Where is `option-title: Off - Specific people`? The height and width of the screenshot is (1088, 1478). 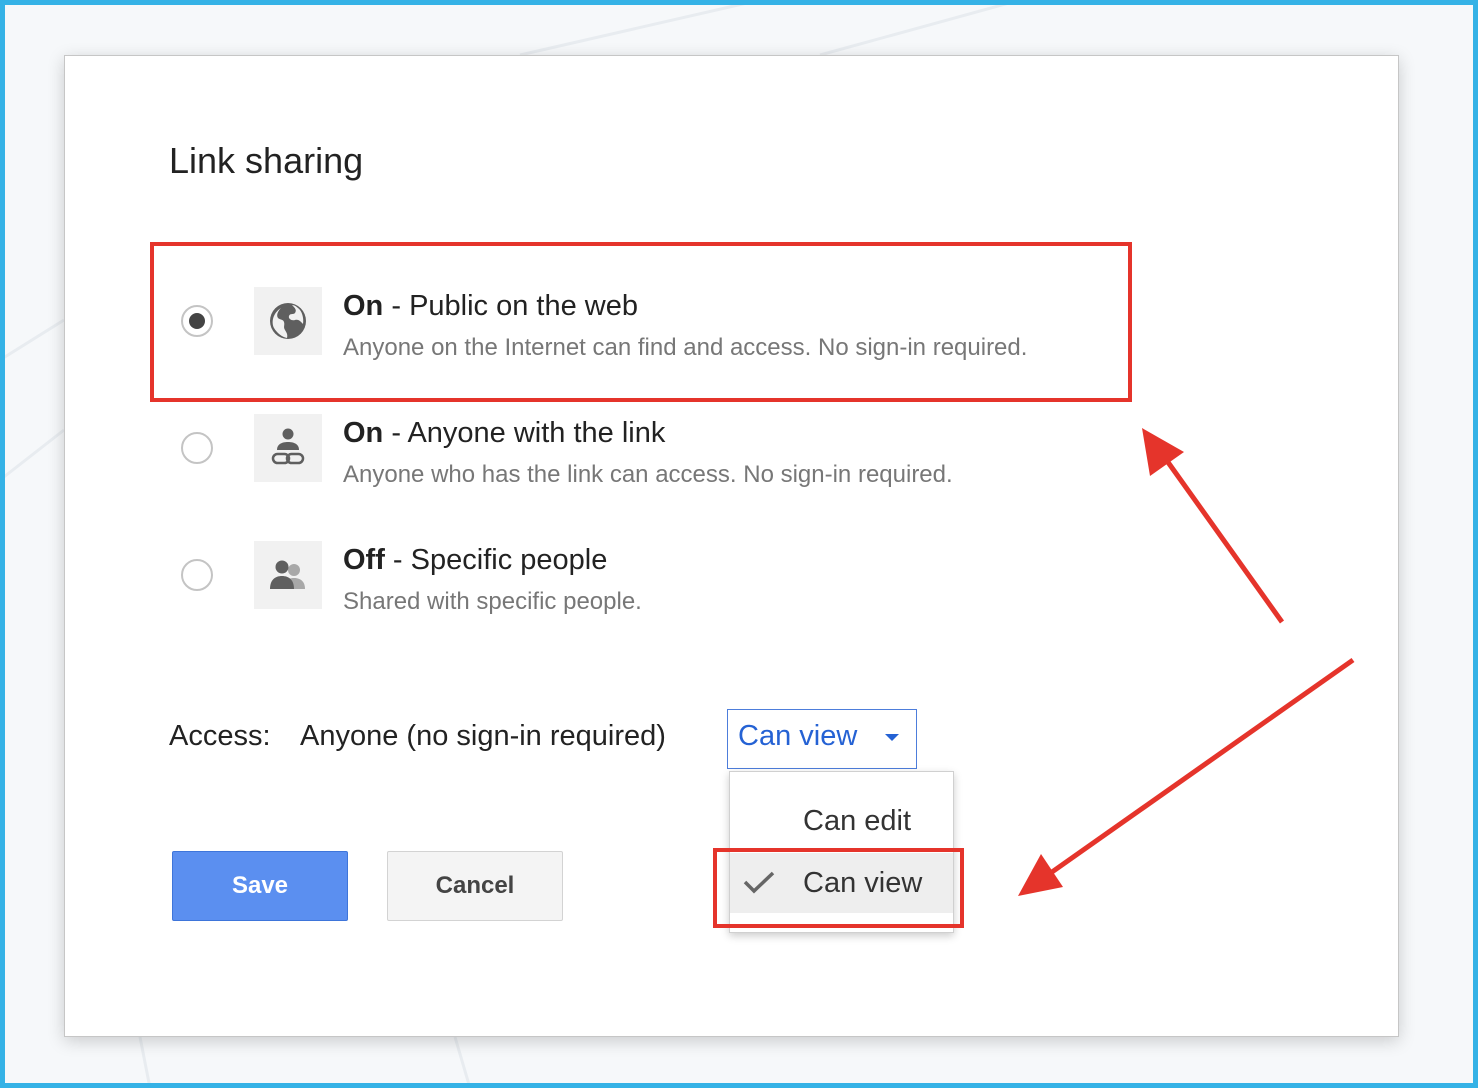
option-title: Off - Specific people is located at coordinates (475, 560).